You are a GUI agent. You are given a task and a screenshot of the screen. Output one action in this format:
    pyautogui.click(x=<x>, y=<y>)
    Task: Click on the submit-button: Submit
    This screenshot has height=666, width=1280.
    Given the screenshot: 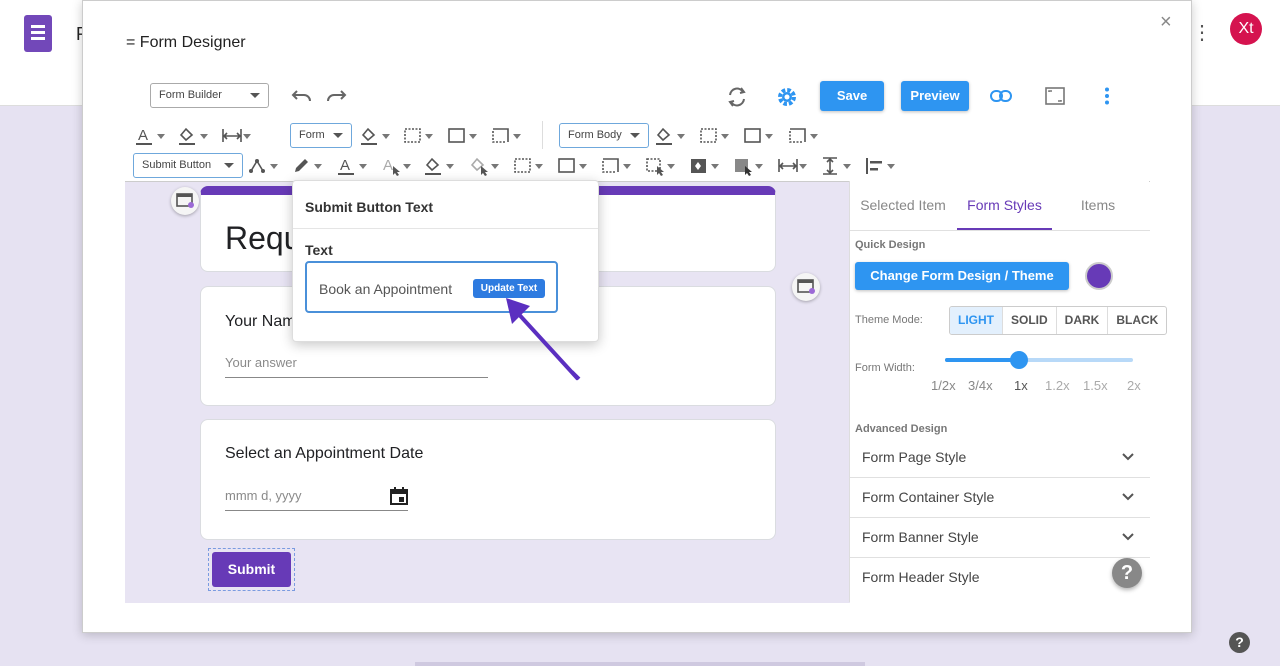 What is the action you would take?
    pyautogui.click(x=251, y=569)
    